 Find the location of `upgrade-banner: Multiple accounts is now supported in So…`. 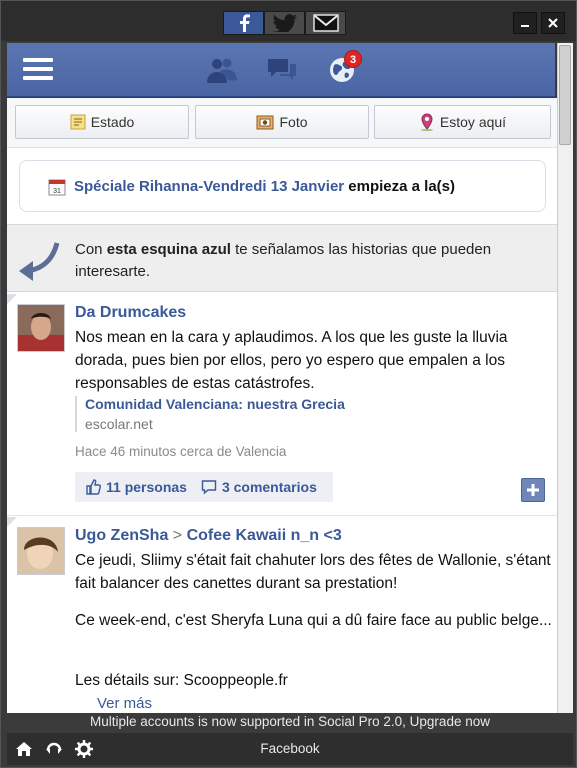

upgrade-banner: Multiple accounts is now supported in So… is located at coordinates (290, 723).